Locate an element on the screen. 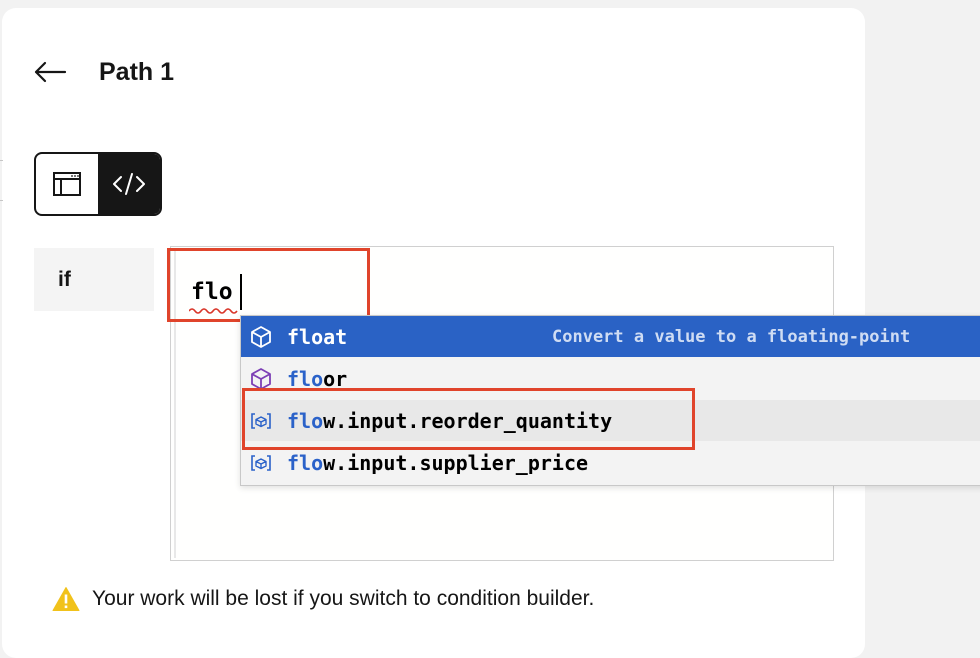 The width and height of the screenshot is (980, 658). condition-builder-mode-button is located at coordinates (67, 184).